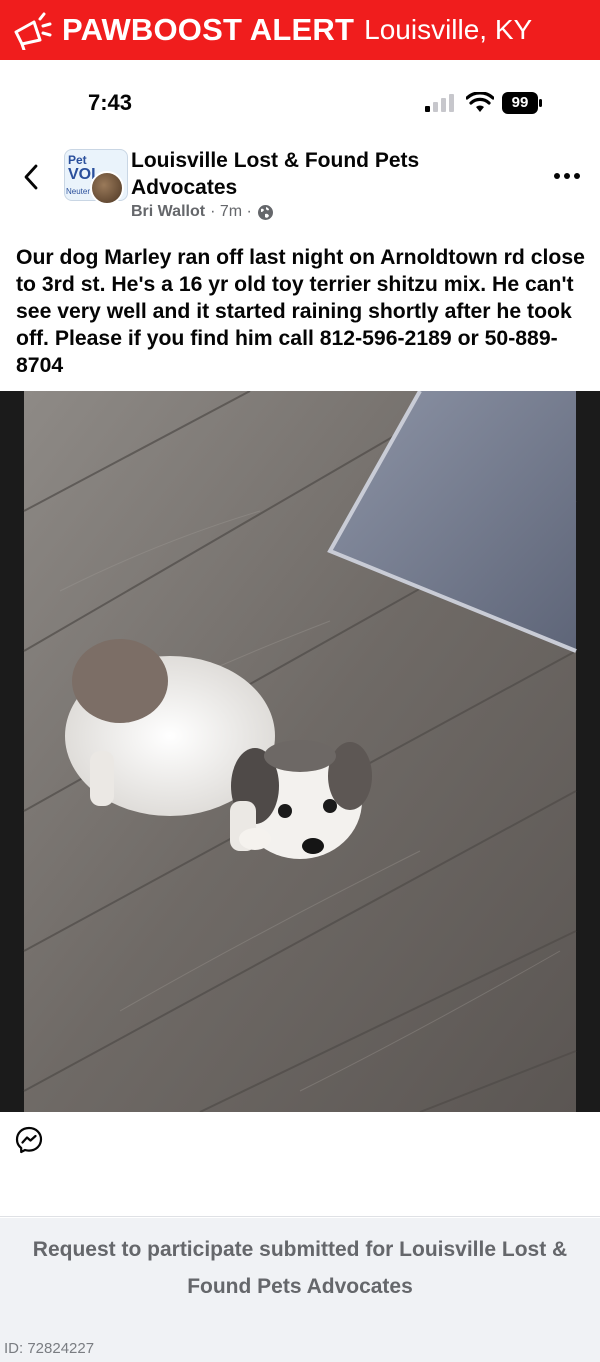 The width and height of the screenshot is (600, 1362). What do you see at coordinates (77, 160) in the screenshot?
I see `group-avatar-text-1: Pet` at bounding box center [77, 160].